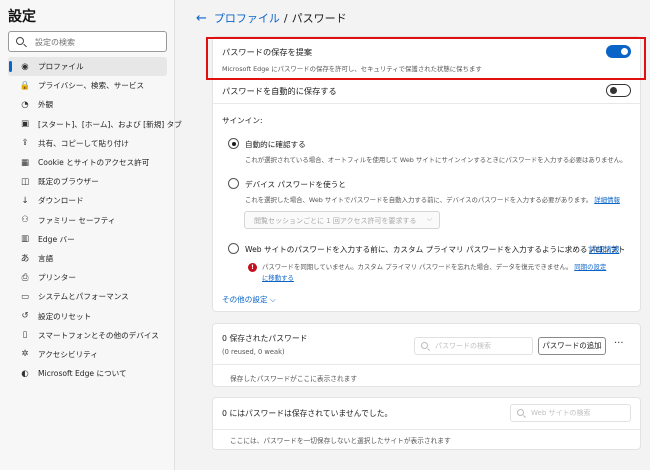 The image size is (650, 470). Describe the element at coordinates (247, 18) in the screenshot. I see `breadcrumb-profile-link: プロファイル` at that location.